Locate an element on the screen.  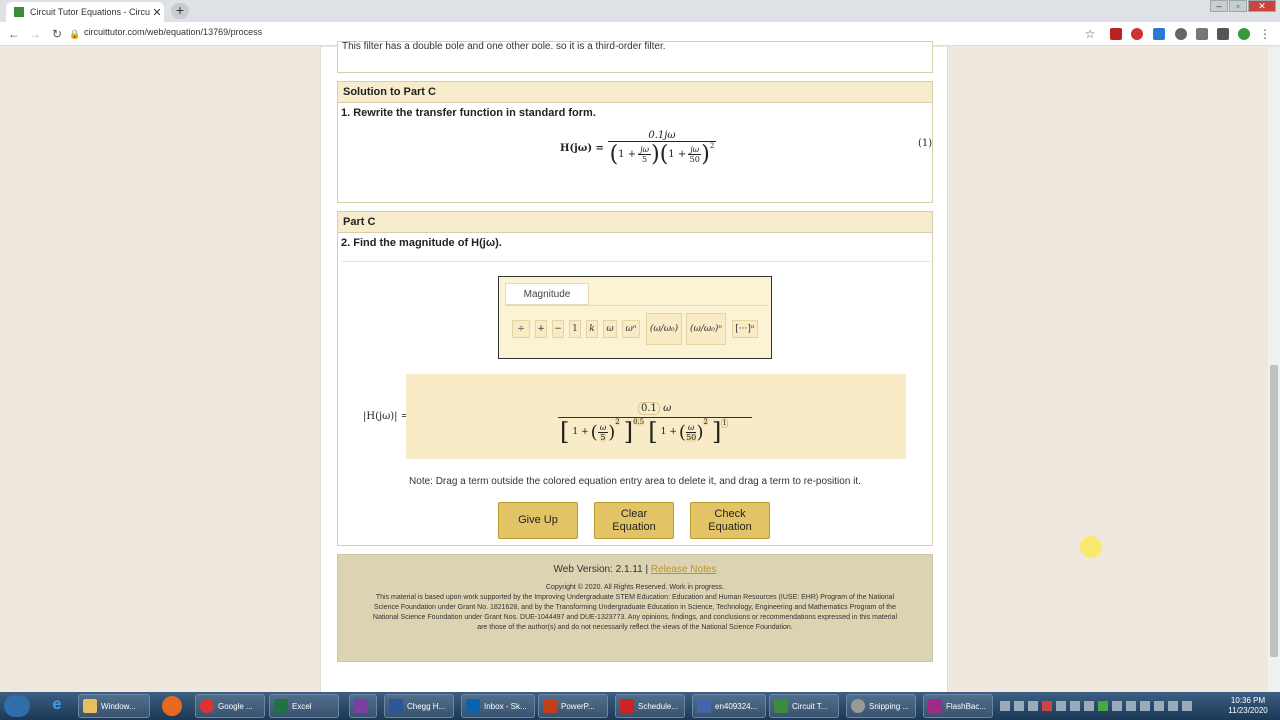
bracket-power-term: [···]ⁿ is located at coordinates (745, 329).